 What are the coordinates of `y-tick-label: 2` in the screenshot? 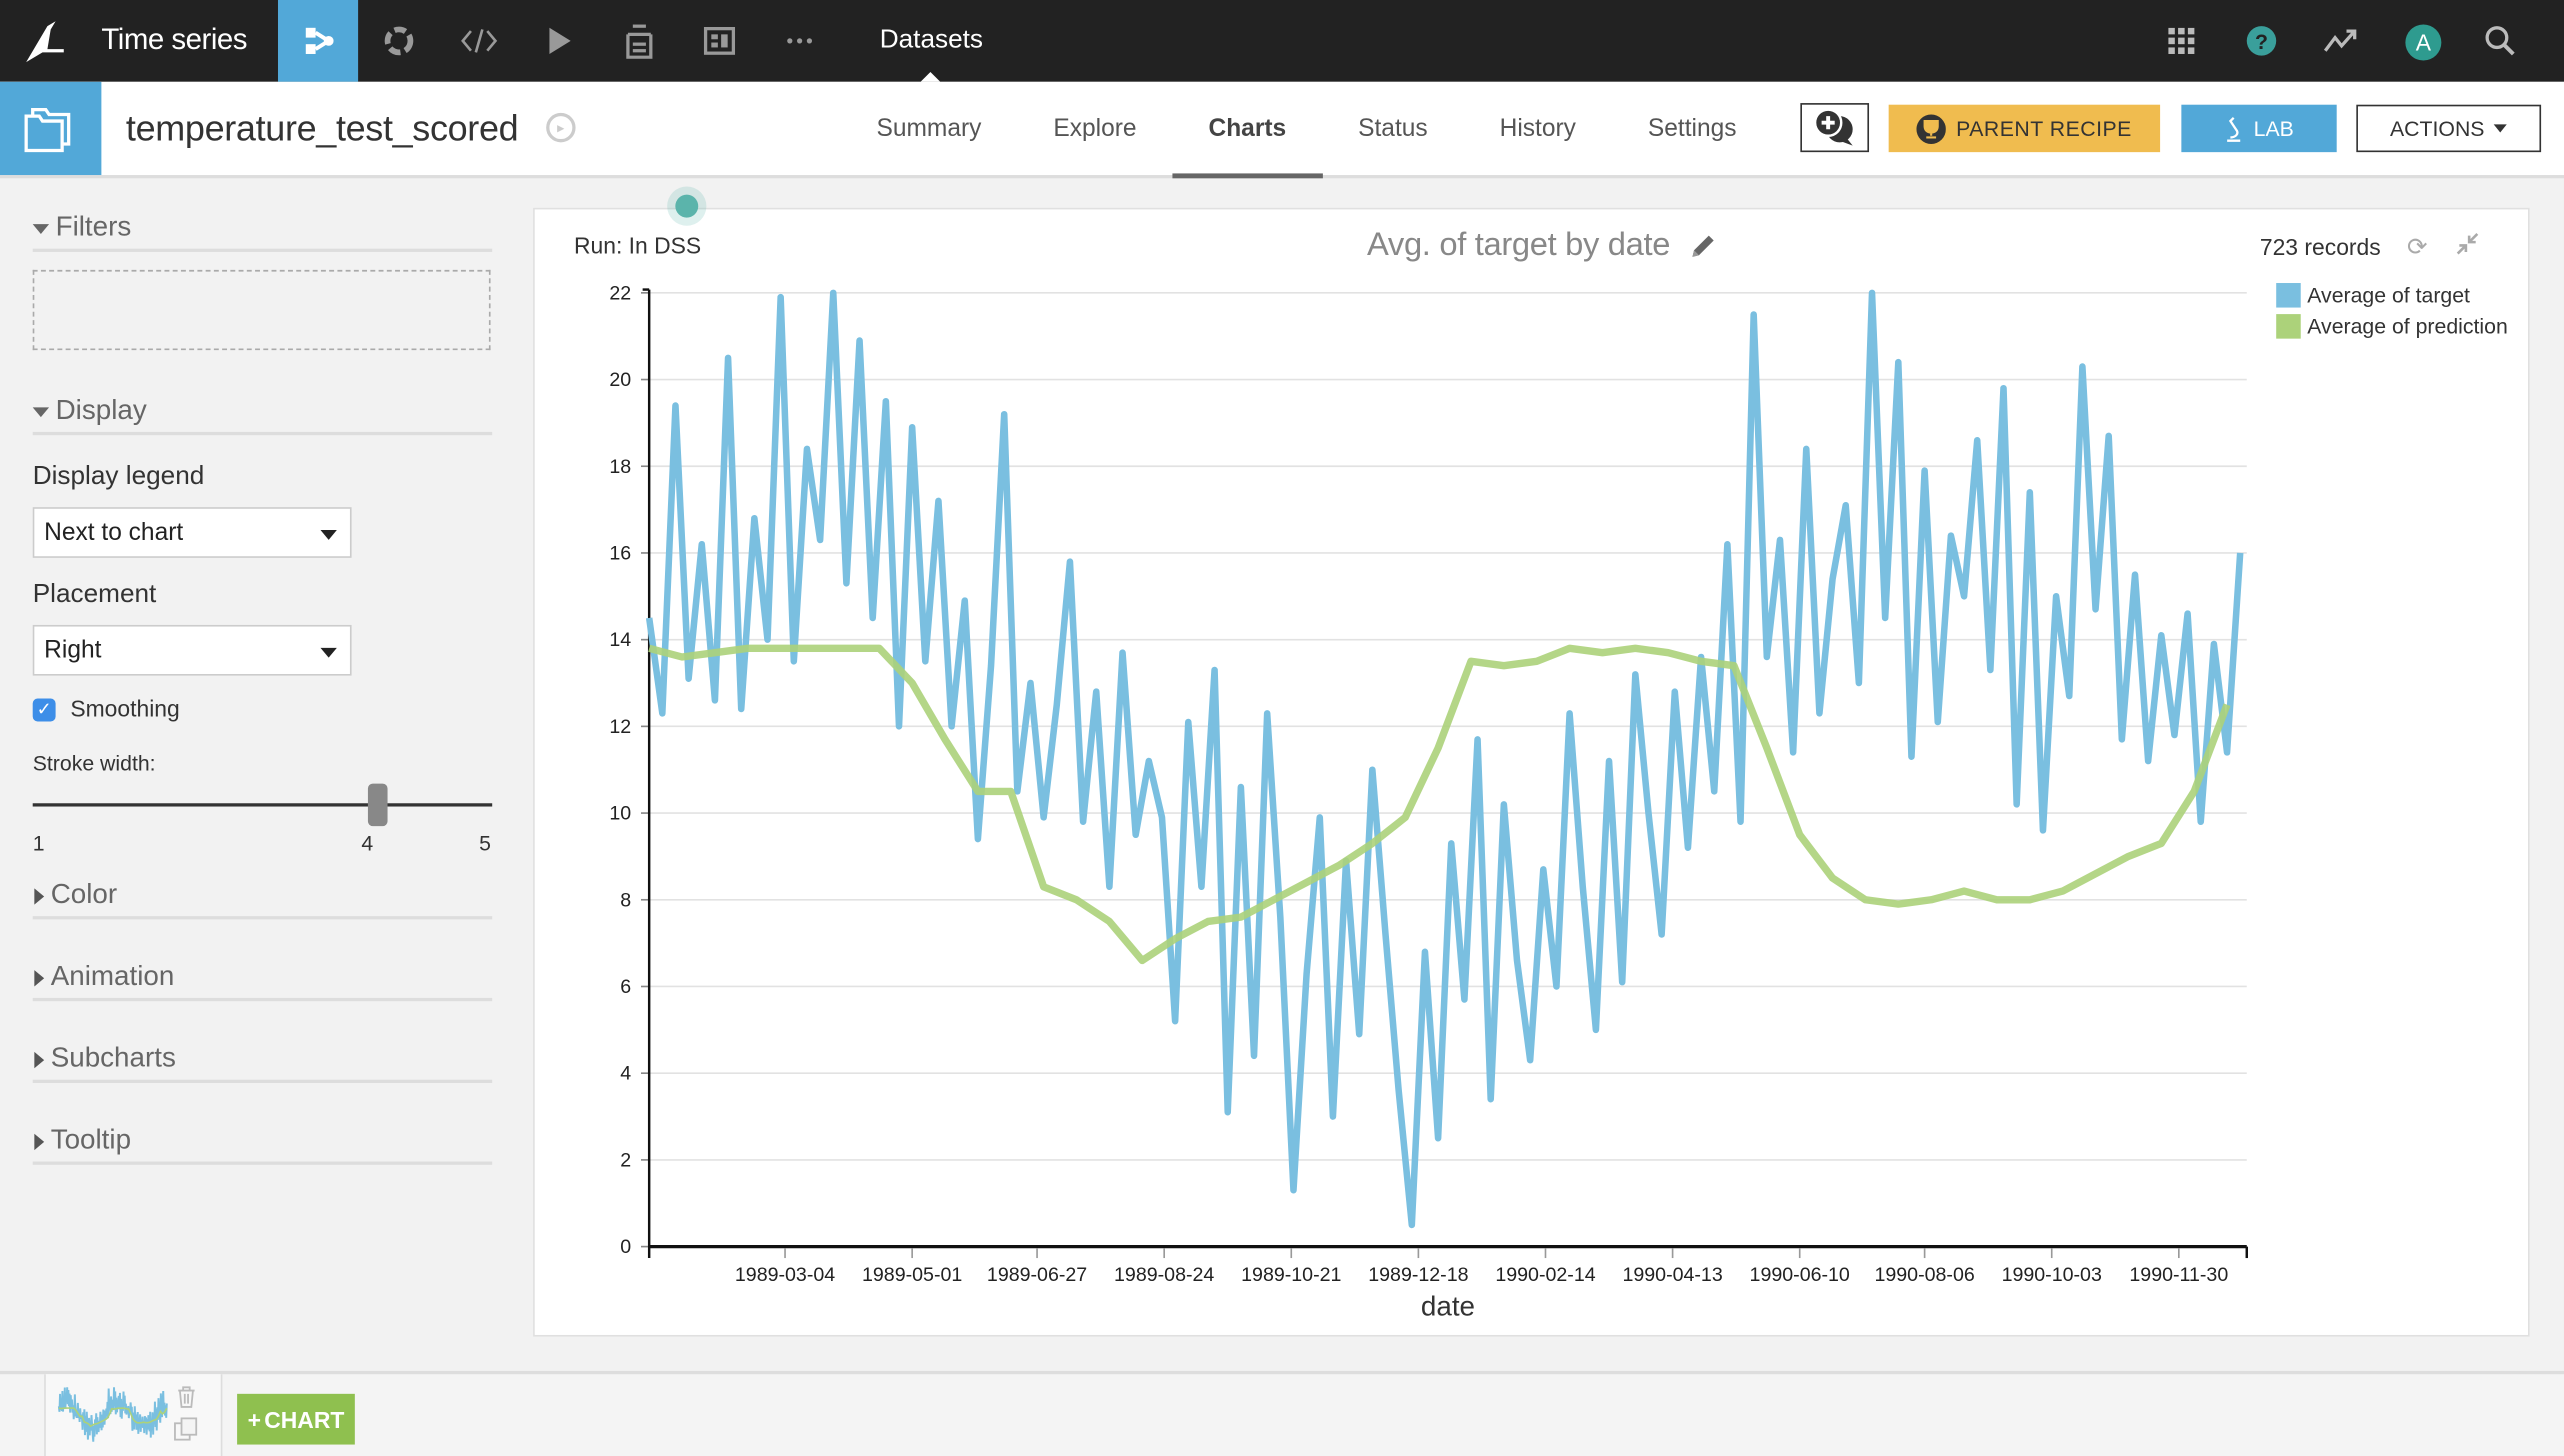 It's located at (625, 1160).